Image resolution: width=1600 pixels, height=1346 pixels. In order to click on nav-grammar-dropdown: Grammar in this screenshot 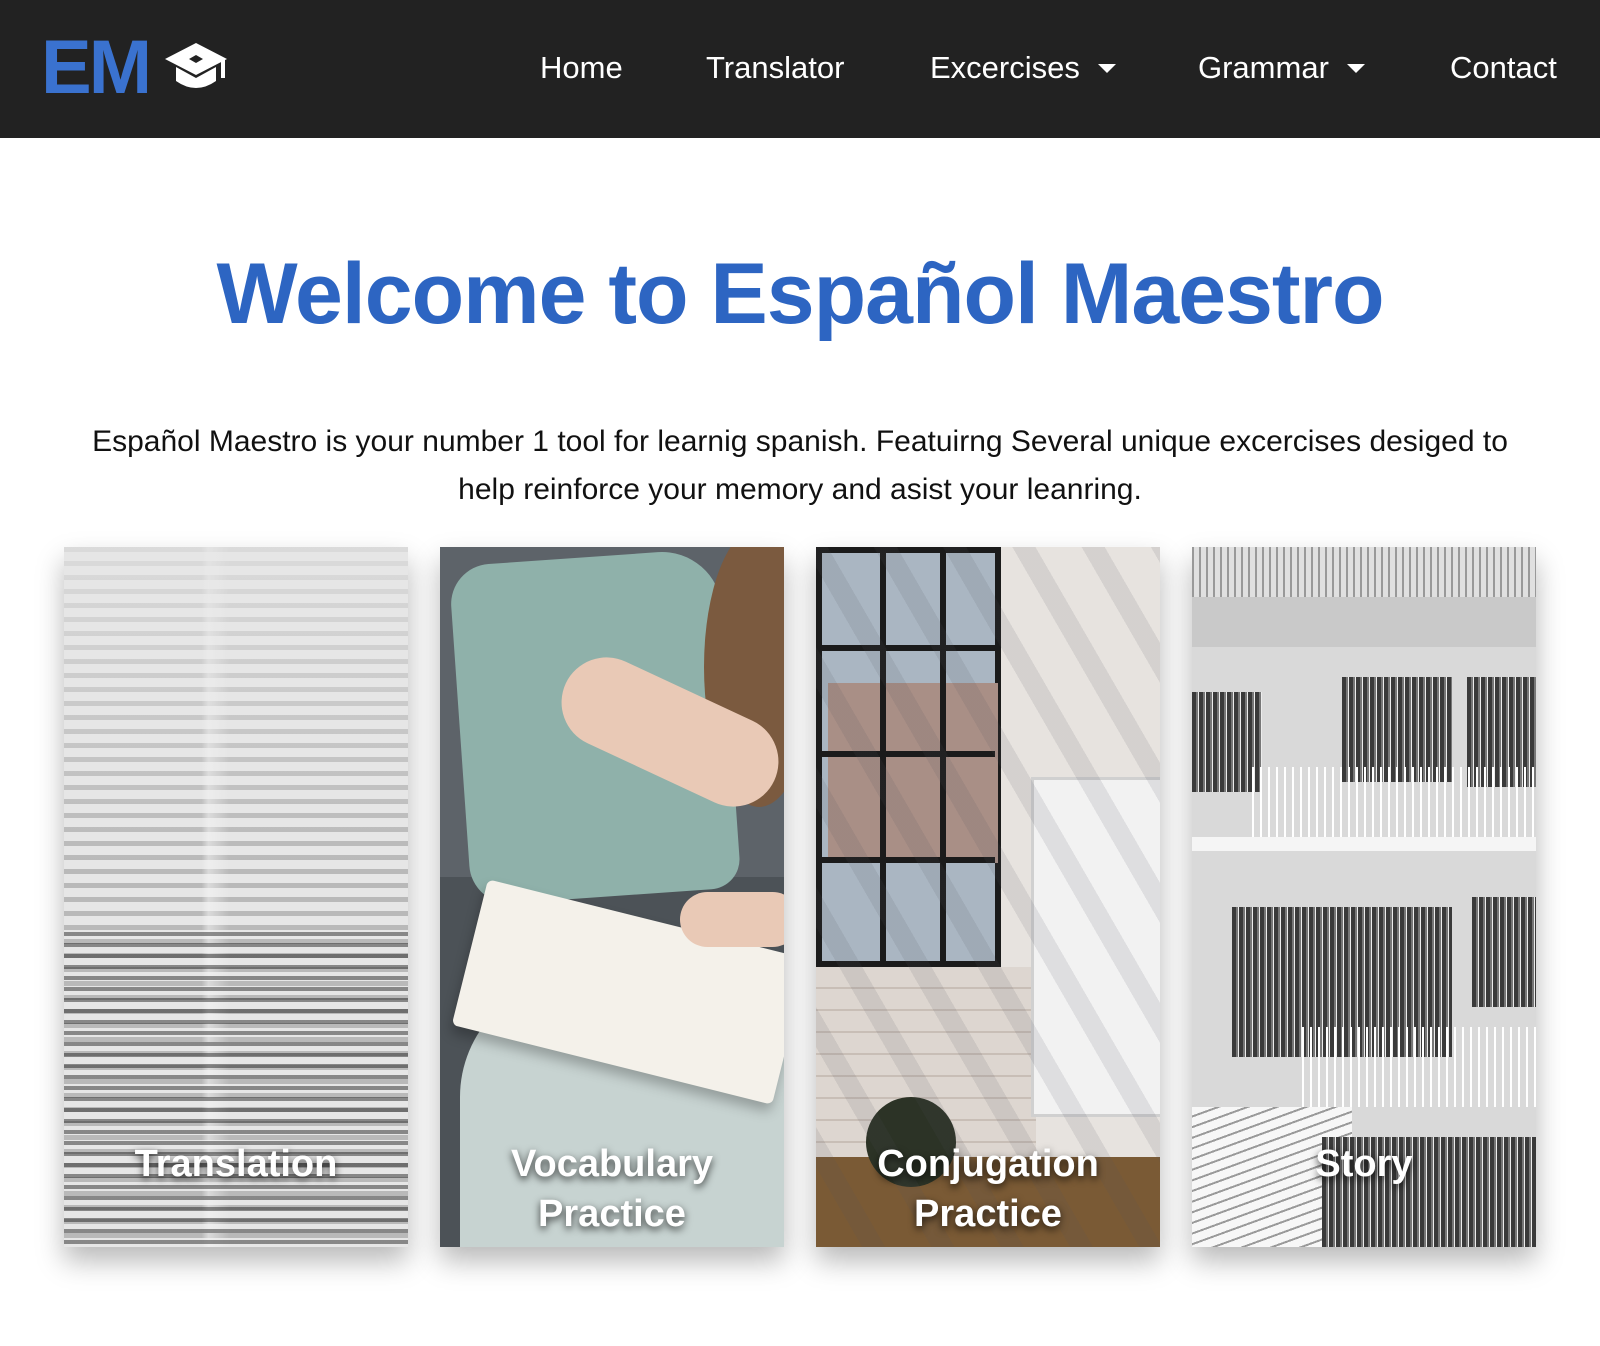, I will do `click(1281, 68)`.